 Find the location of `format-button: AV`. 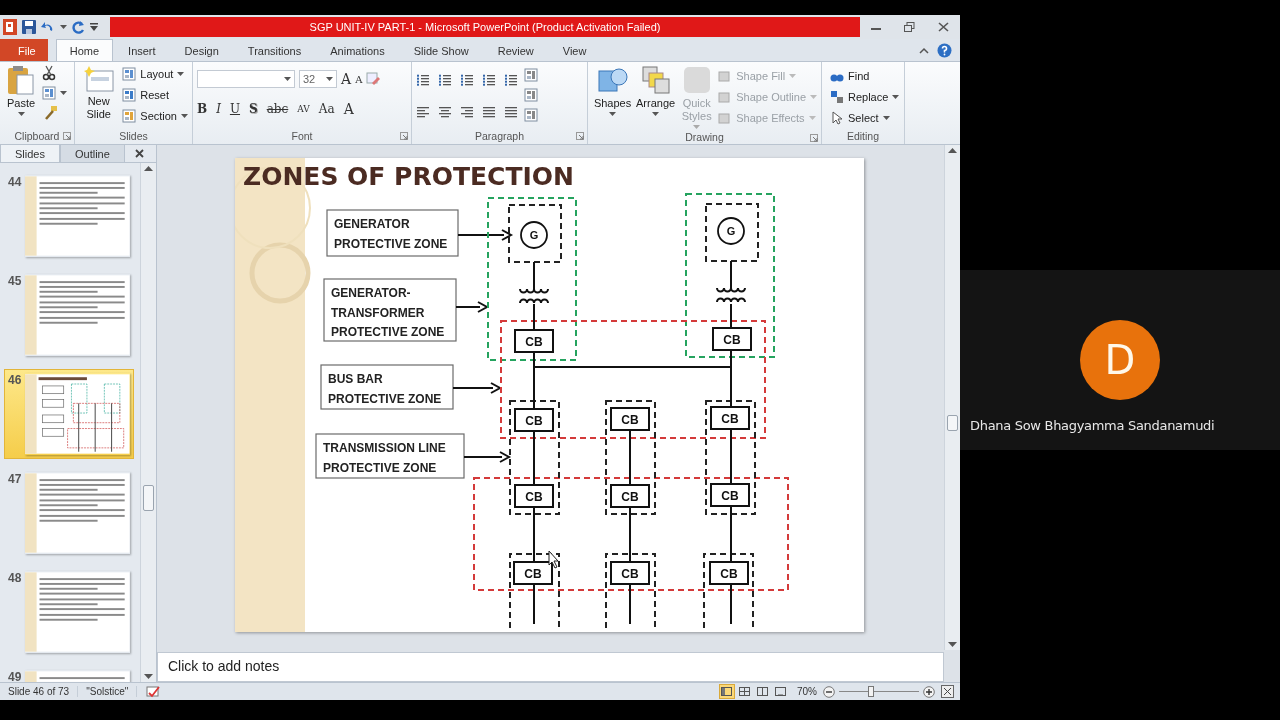

format-button: AV is located at coordinates (303, 109).